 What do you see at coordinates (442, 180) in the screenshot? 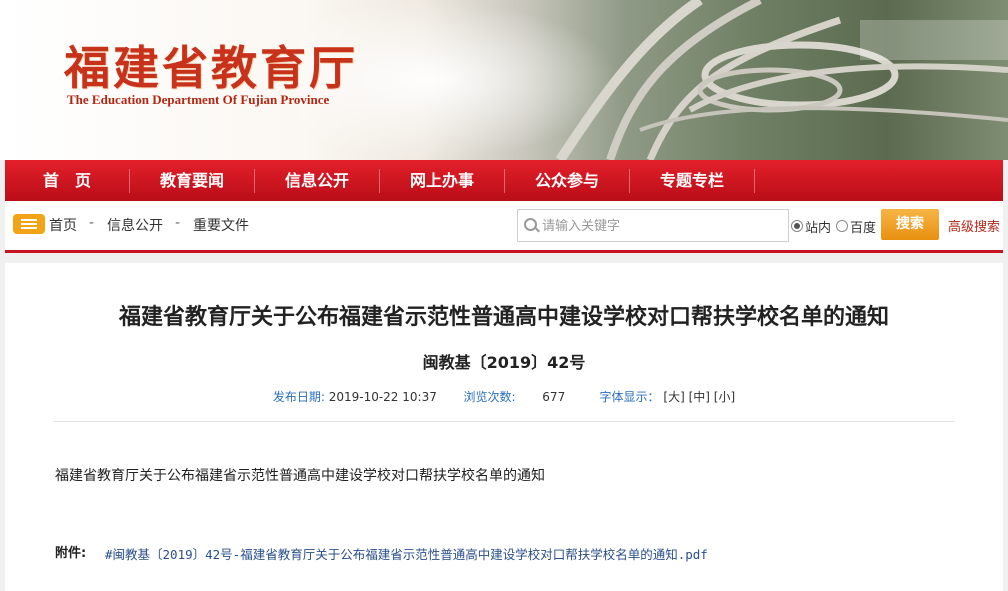
I see `nav-item-online-services: 网上办事` at bounding box center [442, 180].